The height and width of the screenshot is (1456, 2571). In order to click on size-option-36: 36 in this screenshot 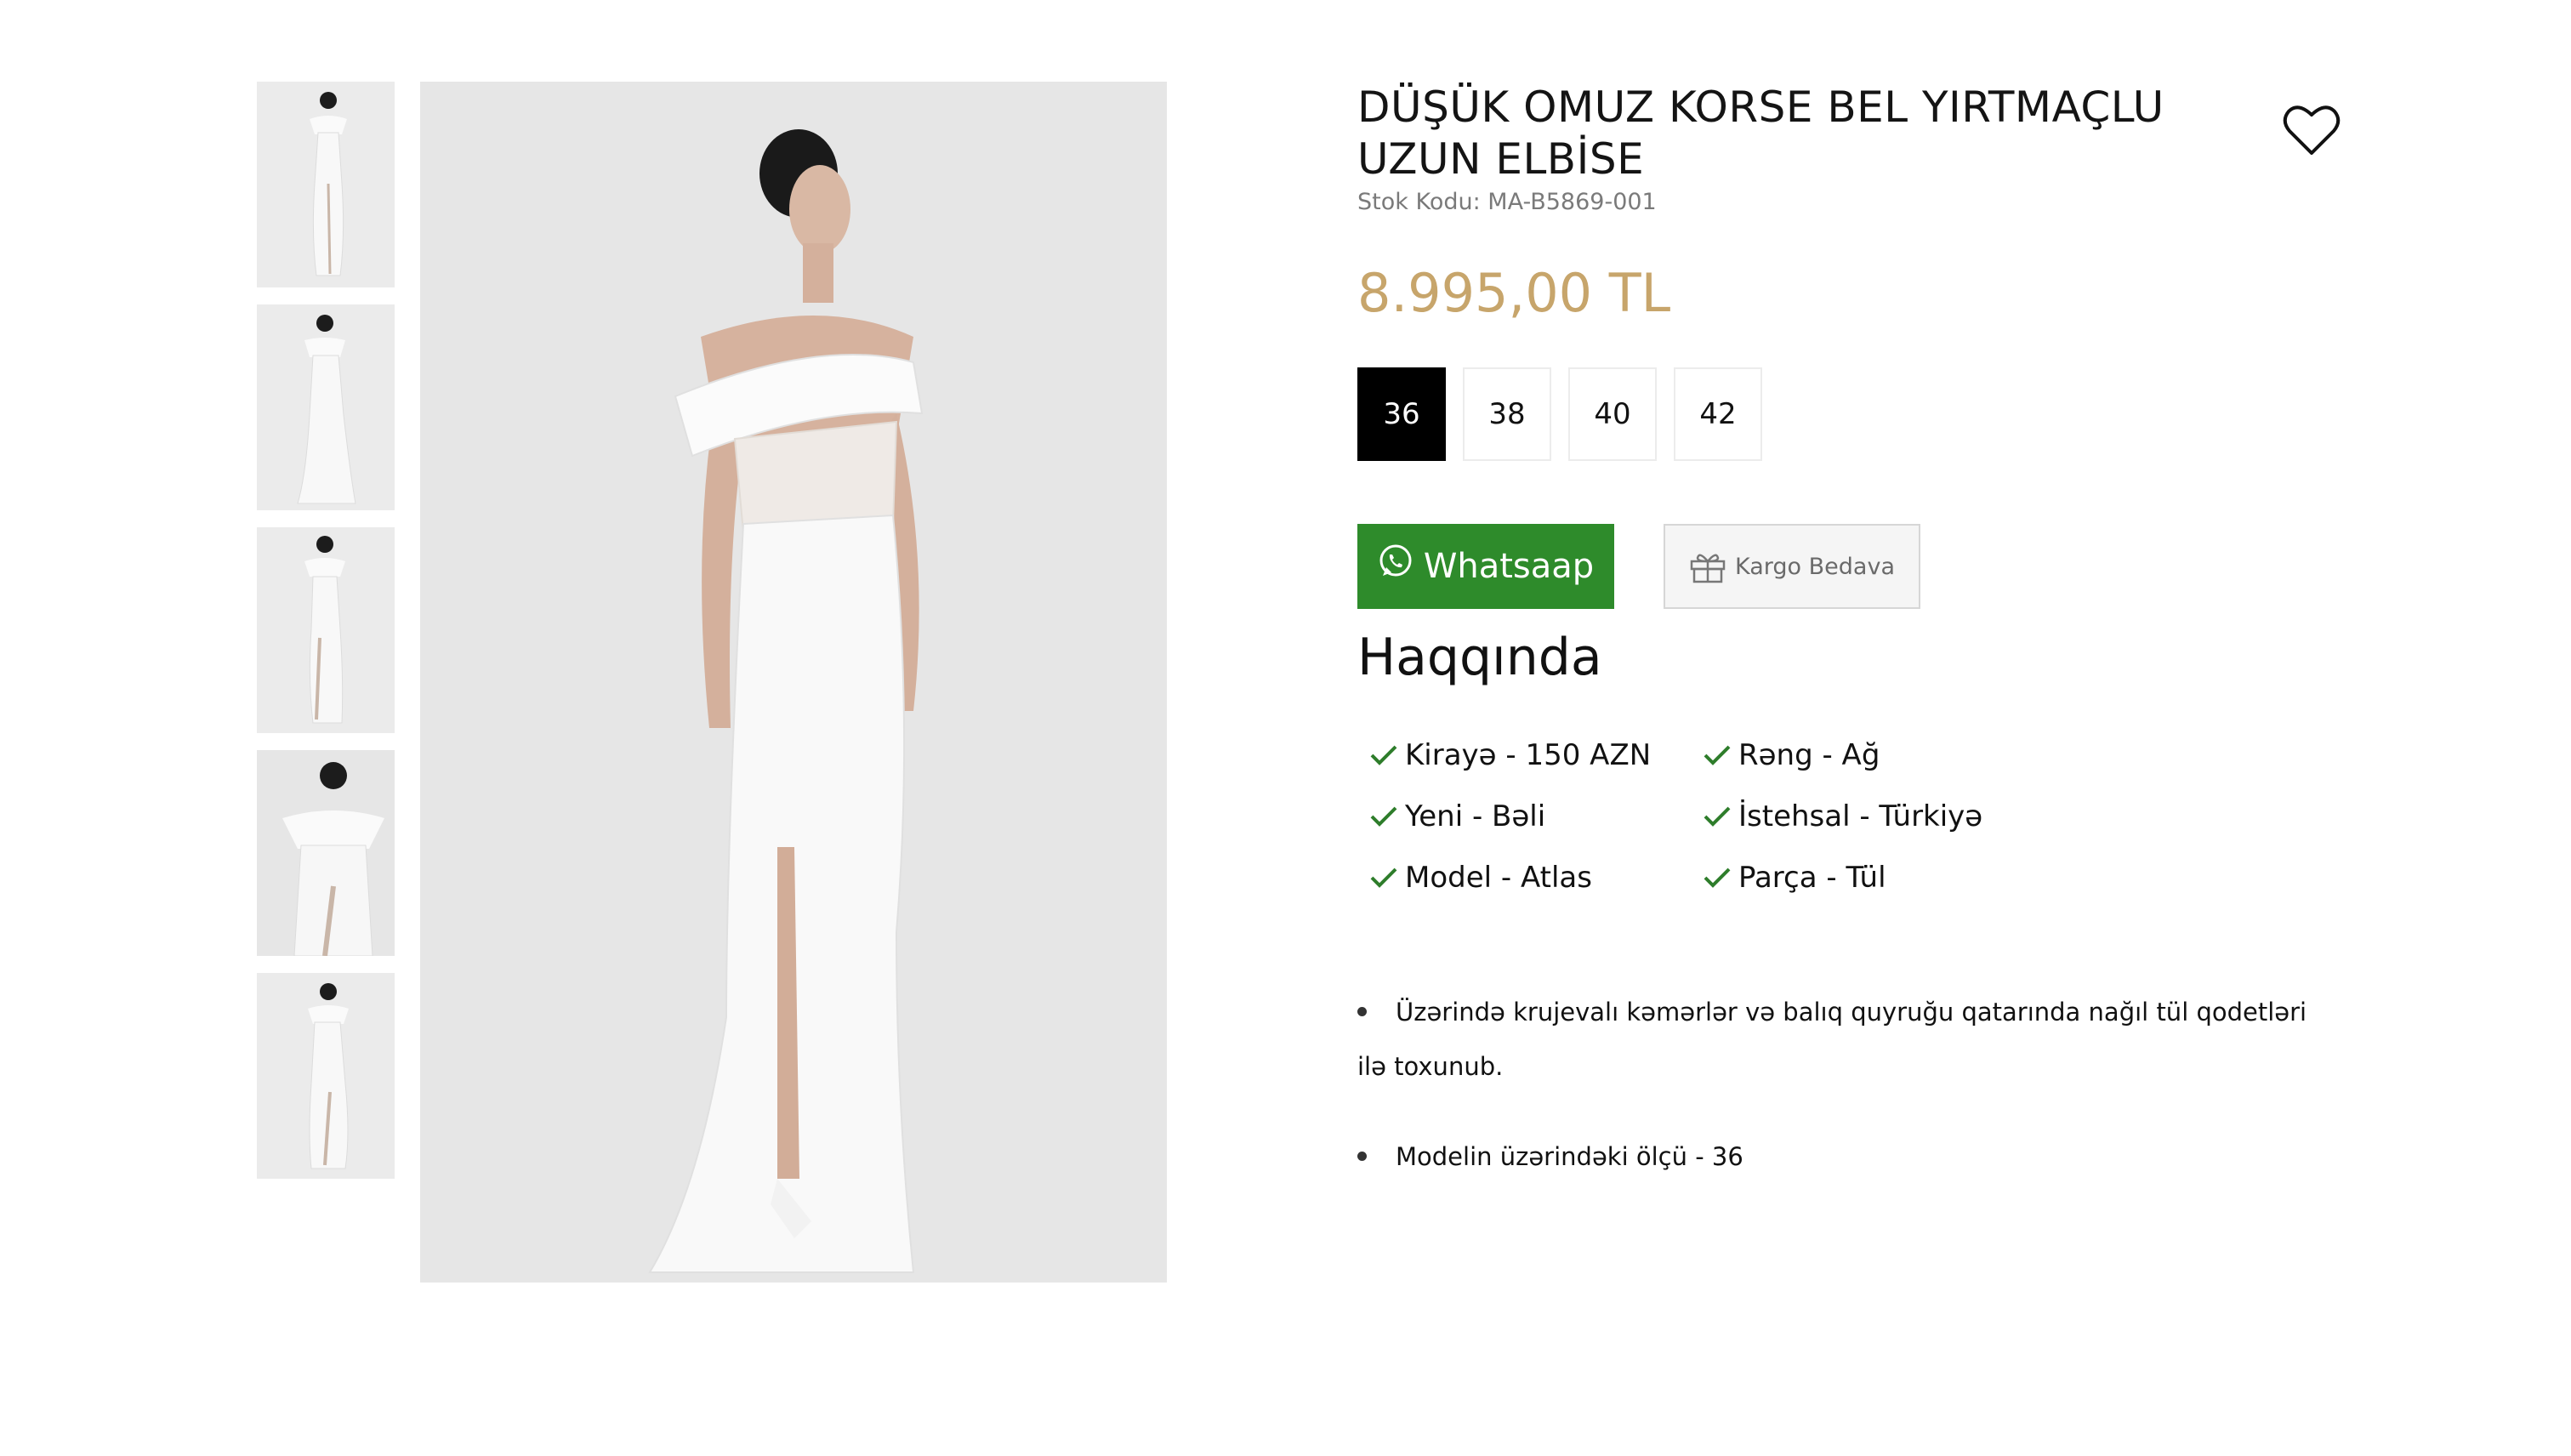, I will do `click(1401, 414)`.